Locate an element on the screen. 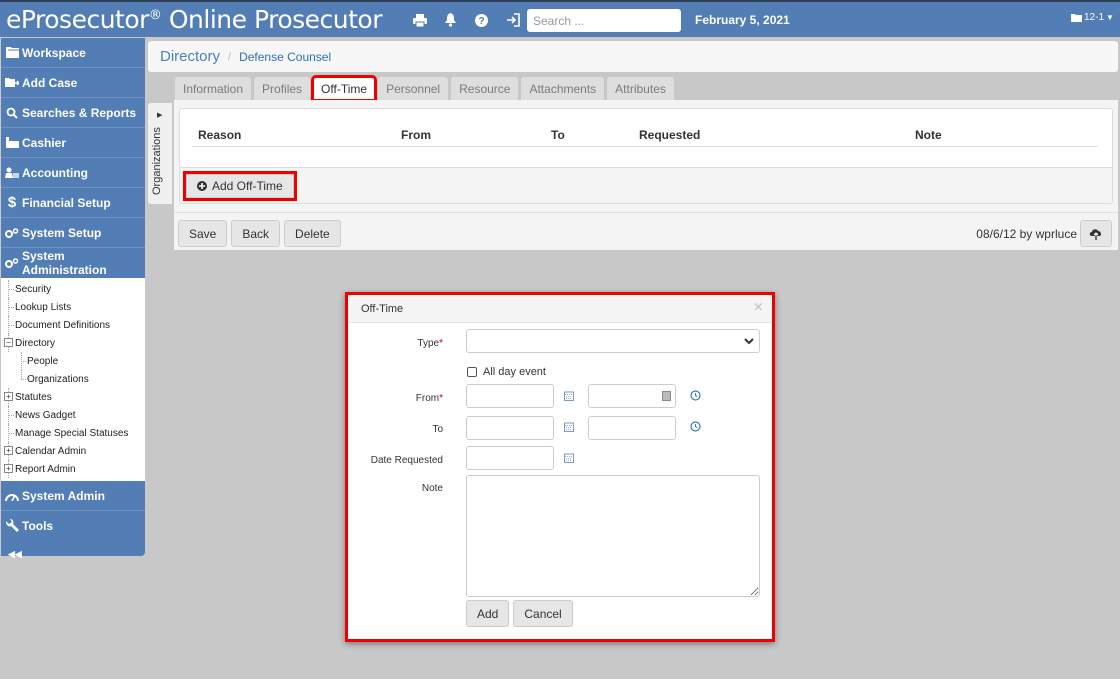  save-button: Save is located at coordinates (203, 233).